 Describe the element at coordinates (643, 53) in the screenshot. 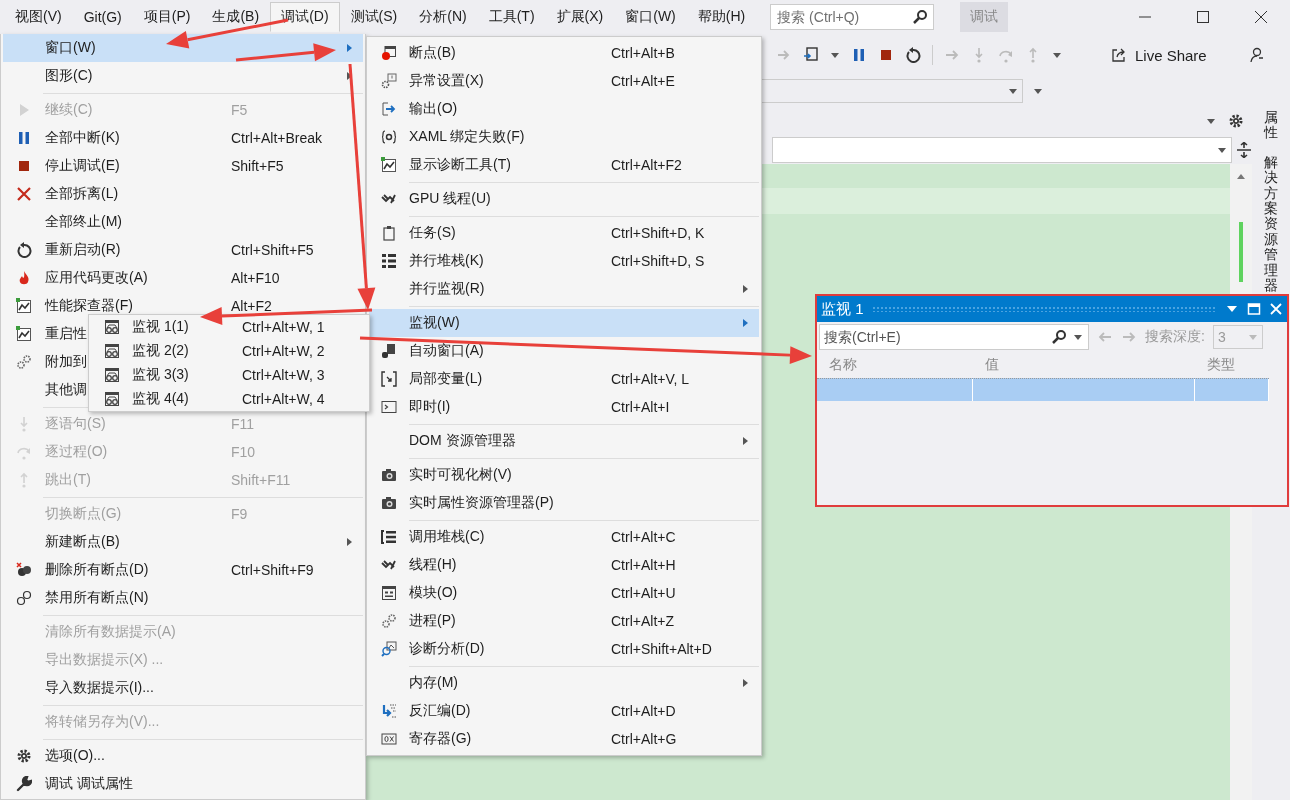

I see `shortcut-text: Ctrl+Alt+B` at that location.